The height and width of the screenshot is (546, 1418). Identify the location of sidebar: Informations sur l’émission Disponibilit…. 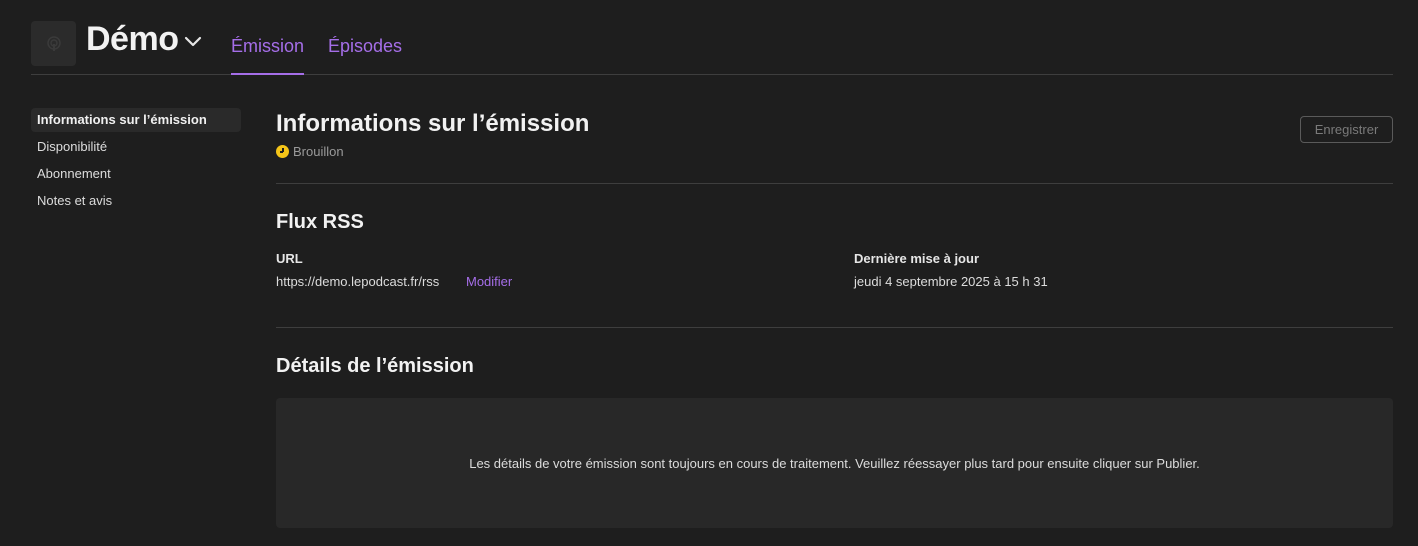
(136, 162).